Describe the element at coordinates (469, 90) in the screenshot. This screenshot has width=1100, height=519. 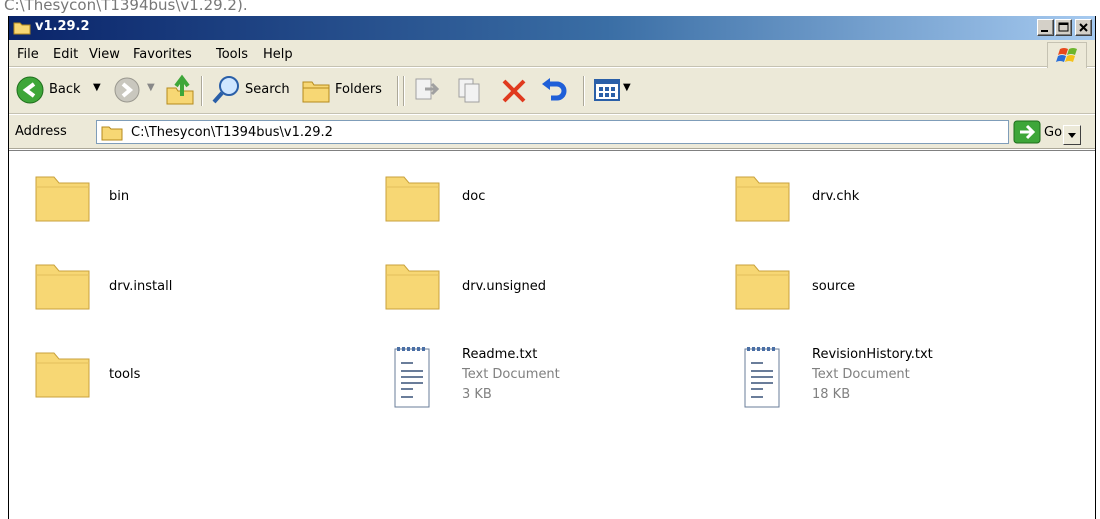
I see `copy-to-icon` at that location.